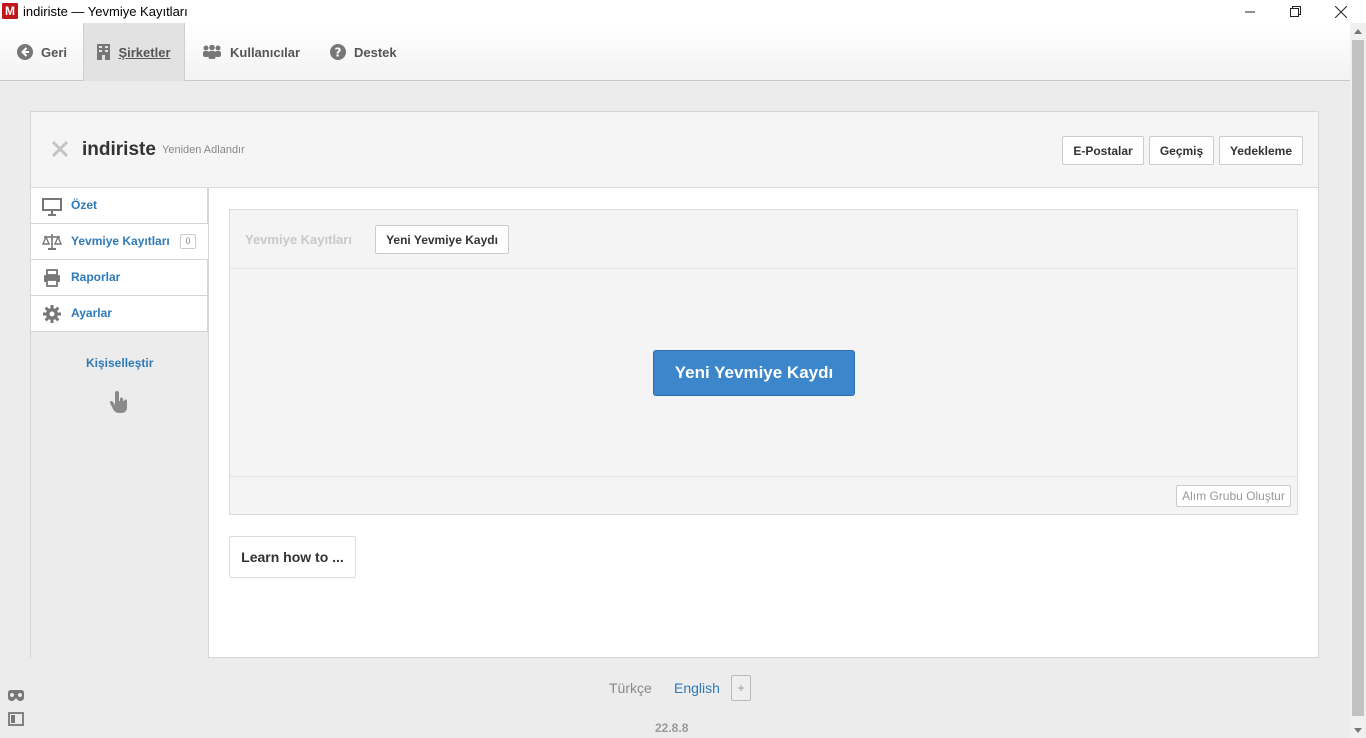  I want to click on nav-companies-label: Şirketler, so click(144, 52).